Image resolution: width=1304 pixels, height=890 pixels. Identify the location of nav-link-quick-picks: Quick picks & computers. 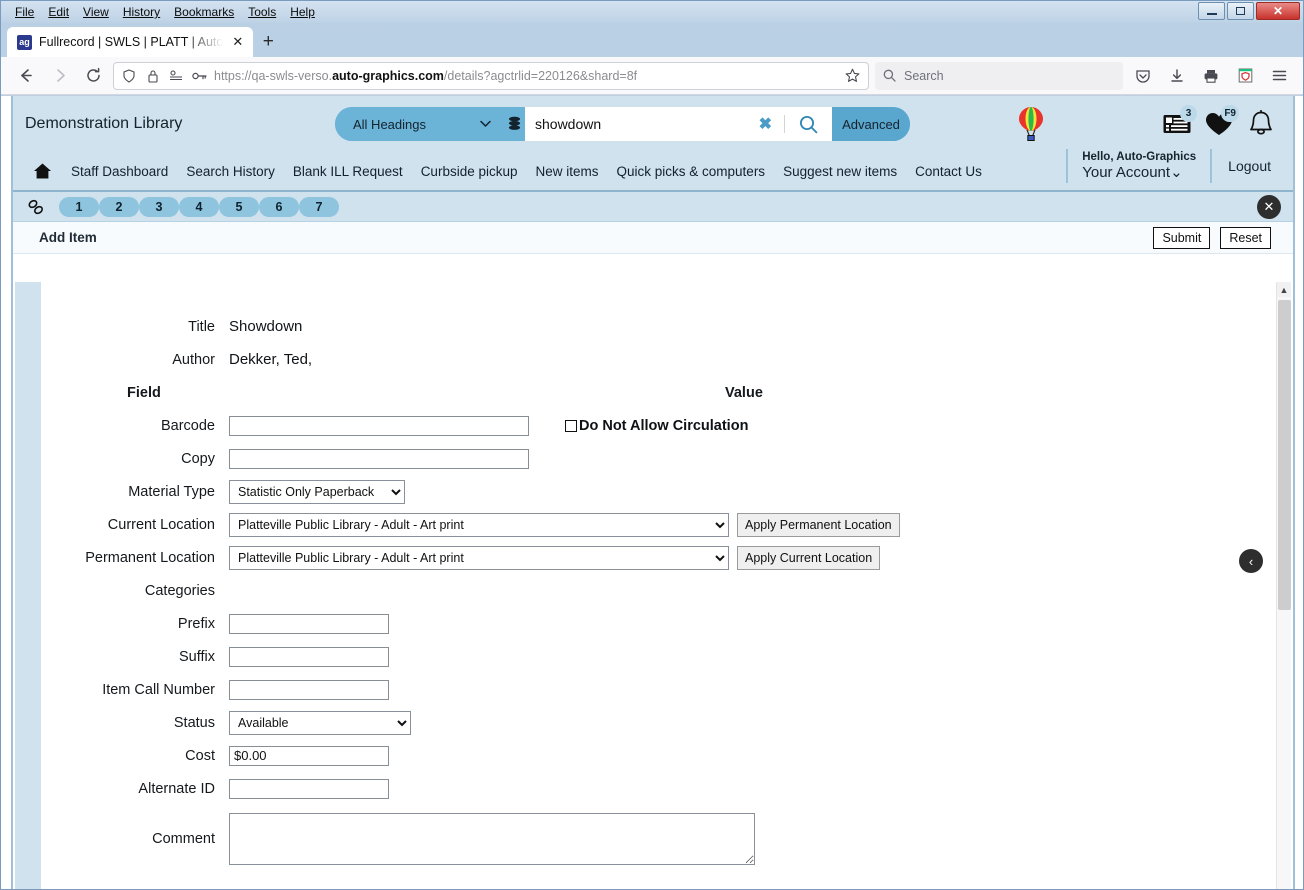
(691, 171).